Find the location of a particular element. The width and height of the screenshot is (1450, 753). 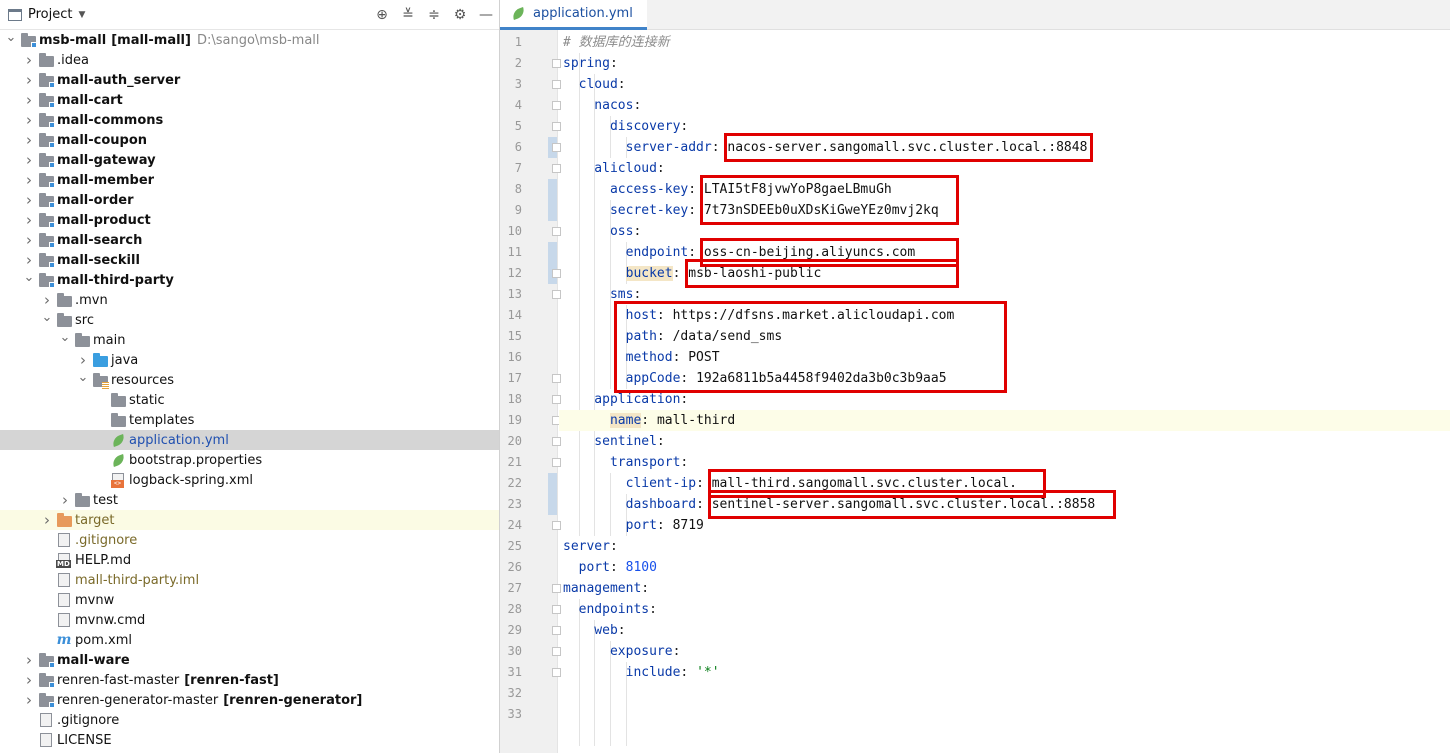

tree-item: LICENSE is located at coordinates (249, 740).